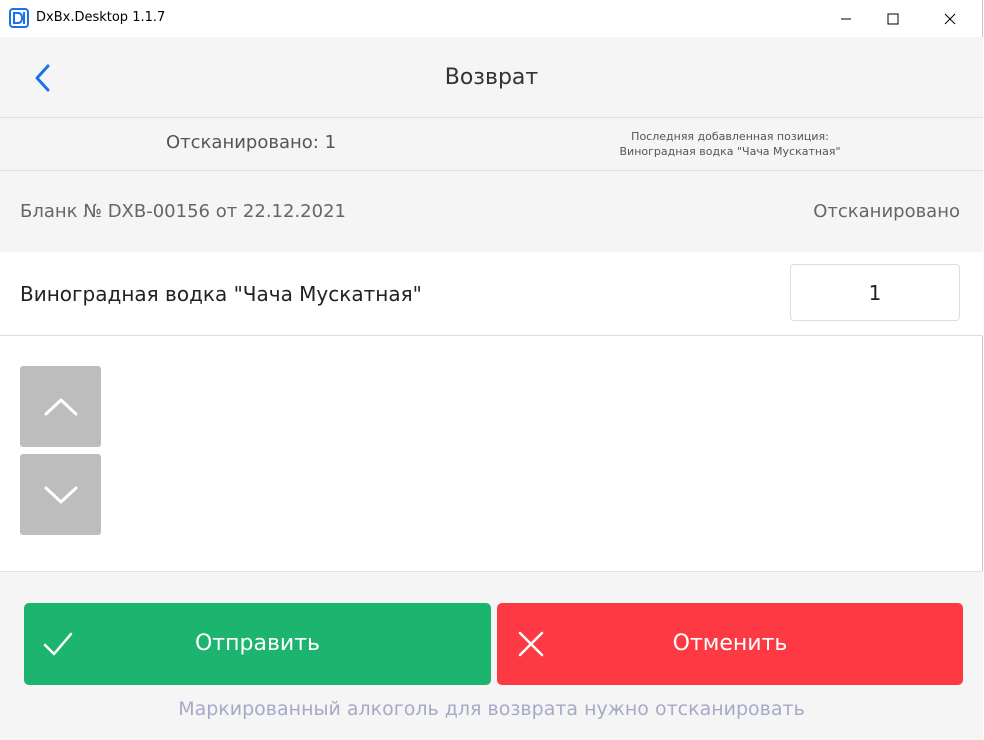 This screenshot has height=740, width=984. Describe the element at coordinates (491, 18) in the screenshot. I see `title-bar: DxBx.Desktop 1.1.7` at that location.